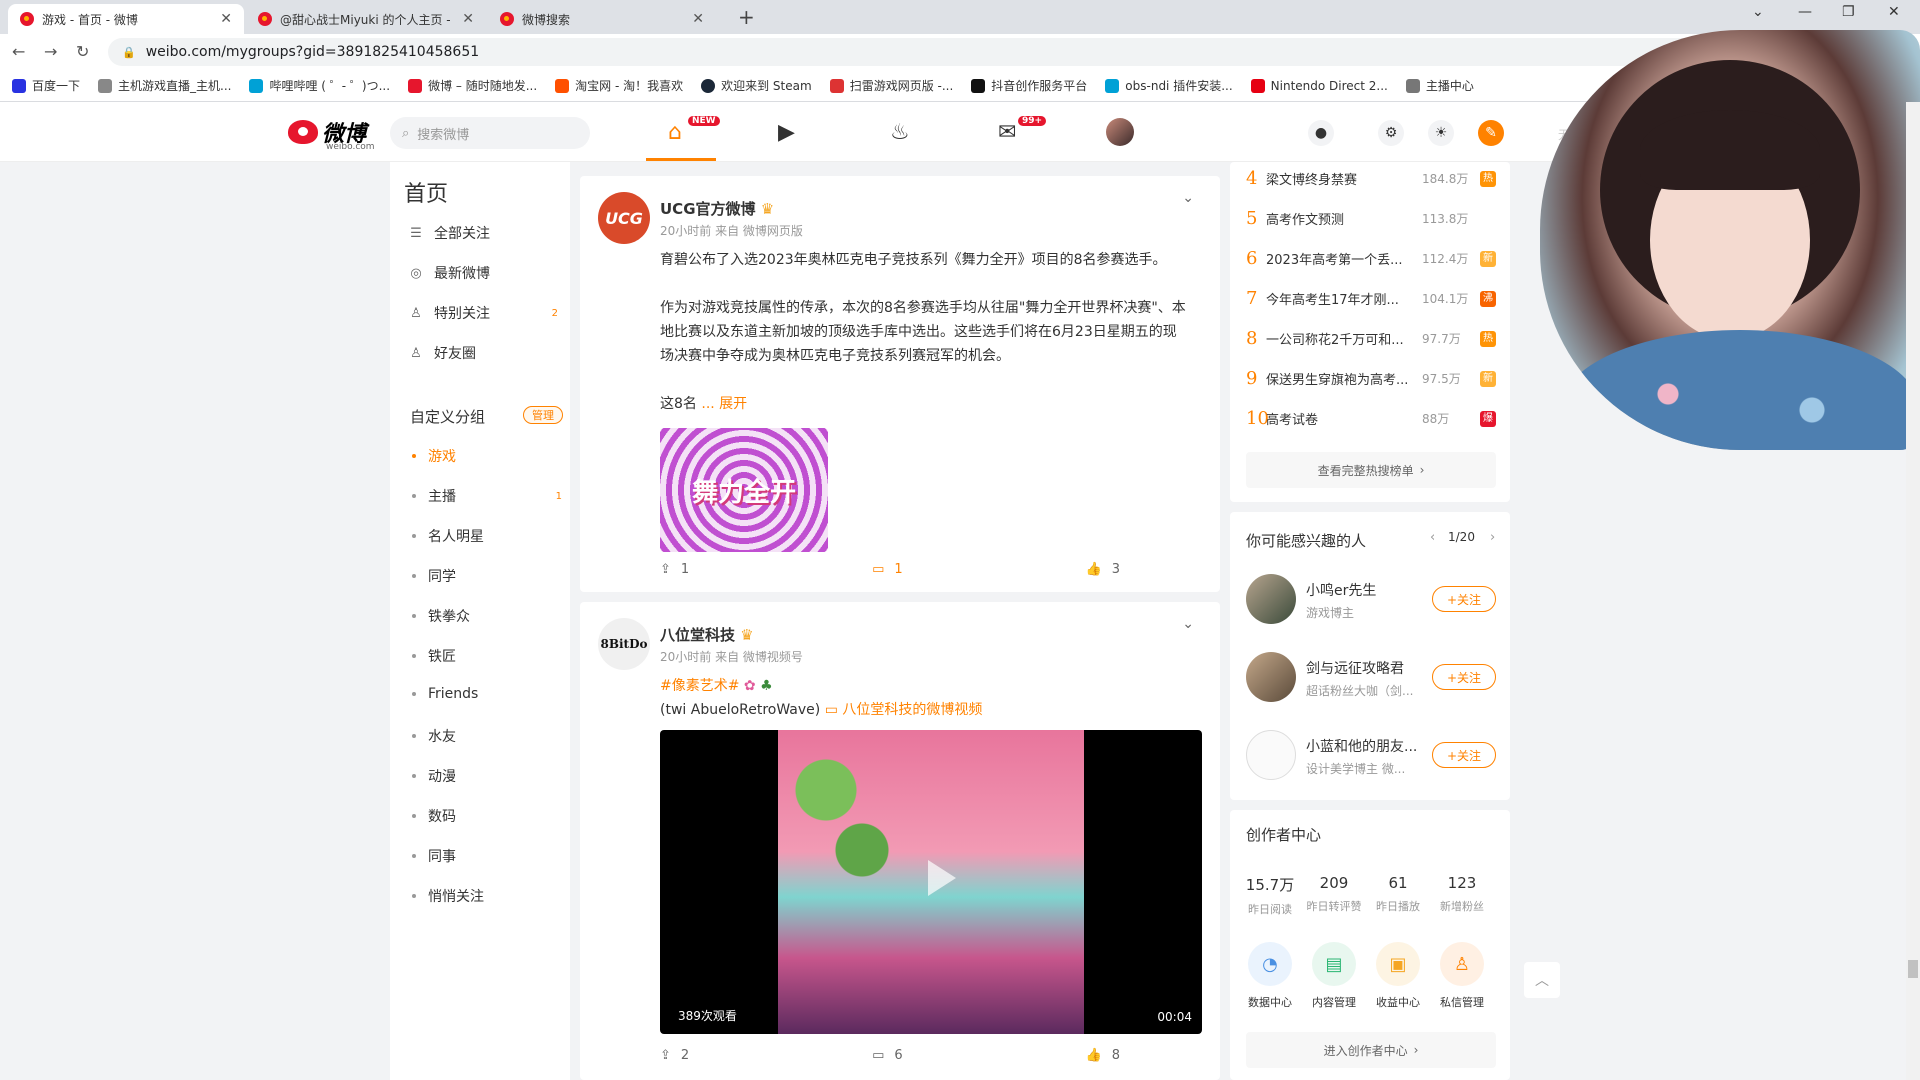  I want to click on group-item: 同事, so click(487, 856).